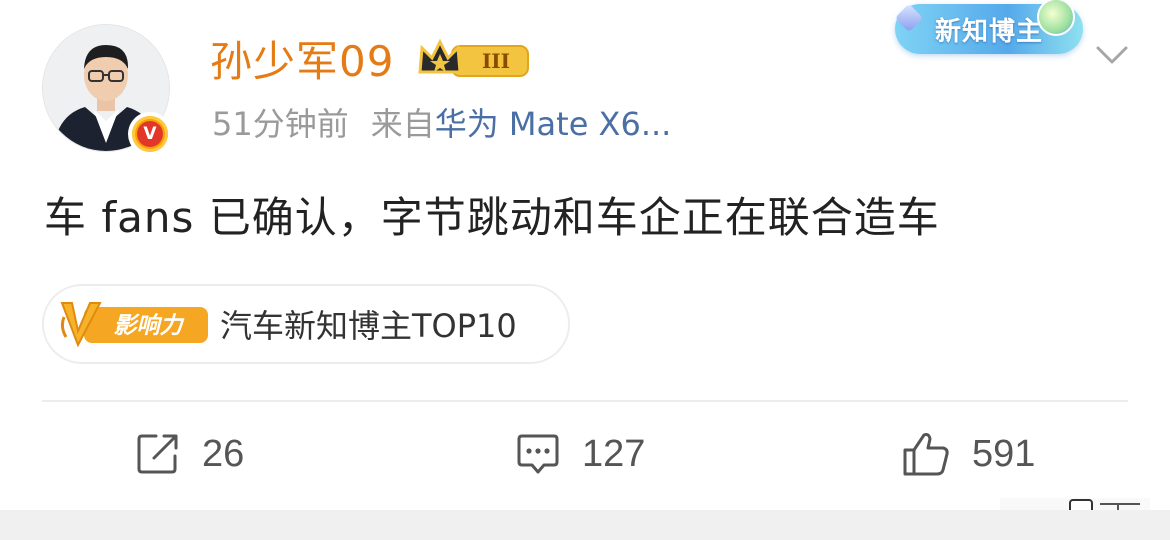 Image resolution: width=1170 pixels, height=540 pixels. What do you see at coordinates (302, 62) in the screenshot?
I see `username: 孙少军09` at bounding box center [302, 62].